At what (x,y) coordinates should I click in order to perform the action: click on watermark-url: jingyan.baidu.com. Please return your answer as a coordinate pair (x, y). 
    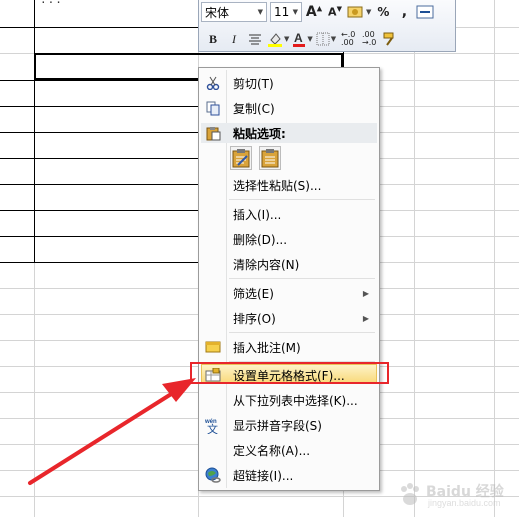
    Looking at the image, I should click on (464, 503).